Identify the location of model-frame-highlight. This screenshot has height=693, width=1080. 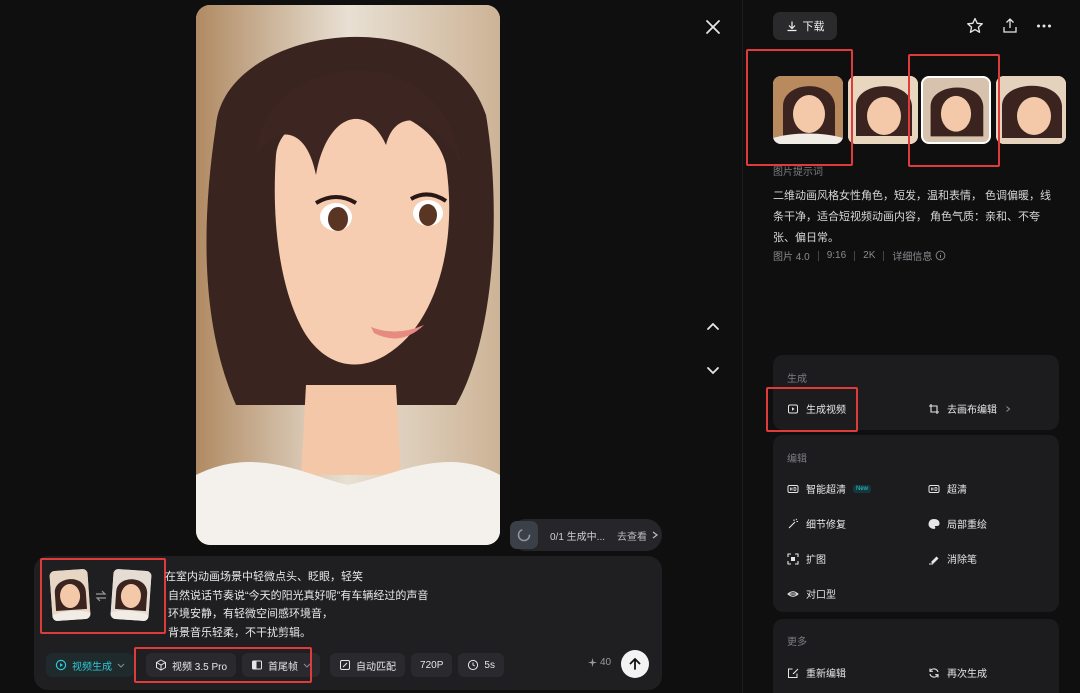
(223, 665).